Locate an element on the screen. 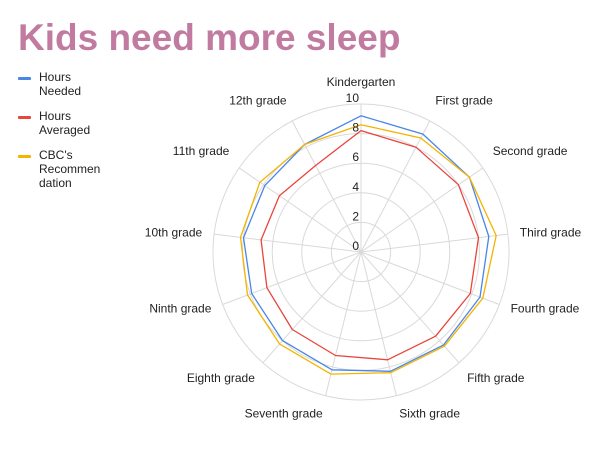 This screenshot has width=600, height=455. category-label-sixth-grade: Sixth grade is located at coordinates (429, 413).